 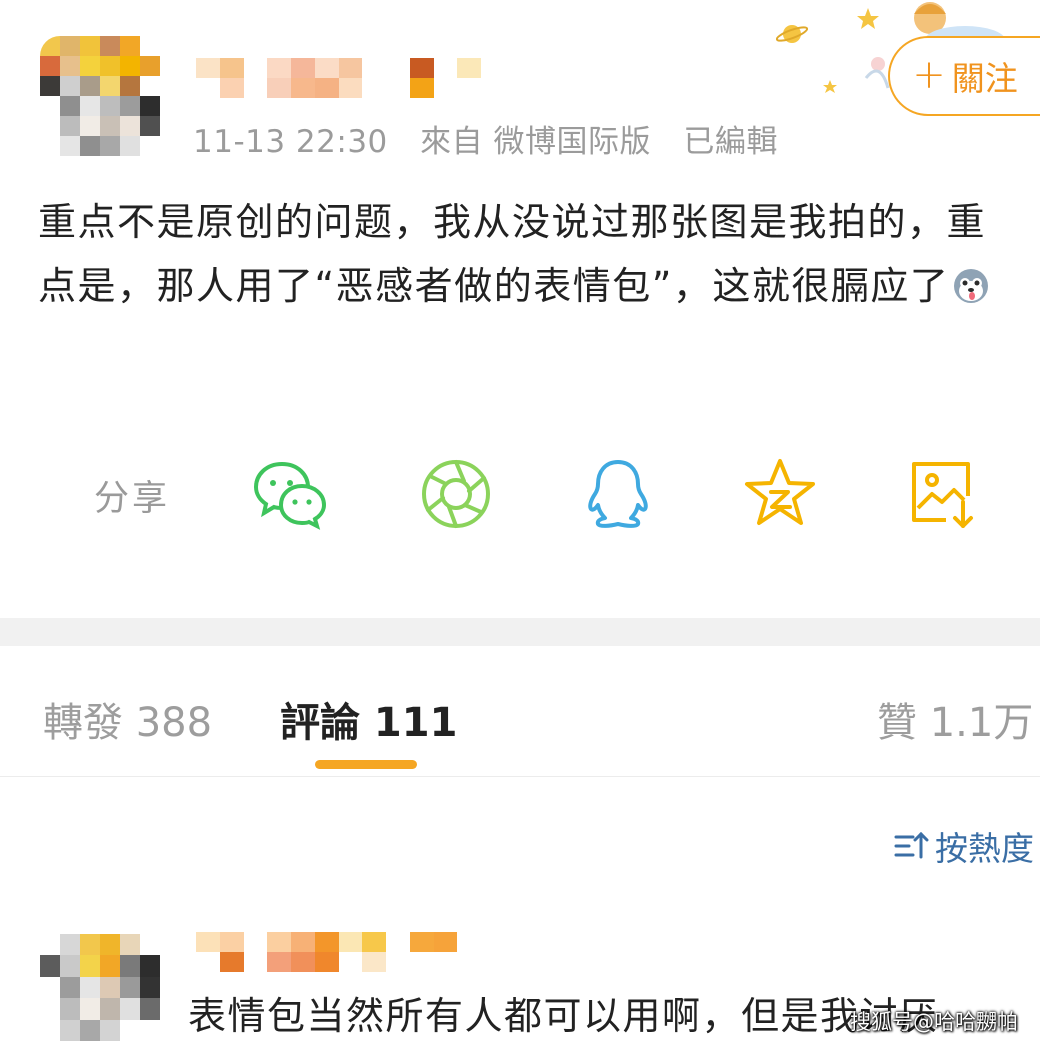 I want to click on sort-icon, so click(x=911, y=845).